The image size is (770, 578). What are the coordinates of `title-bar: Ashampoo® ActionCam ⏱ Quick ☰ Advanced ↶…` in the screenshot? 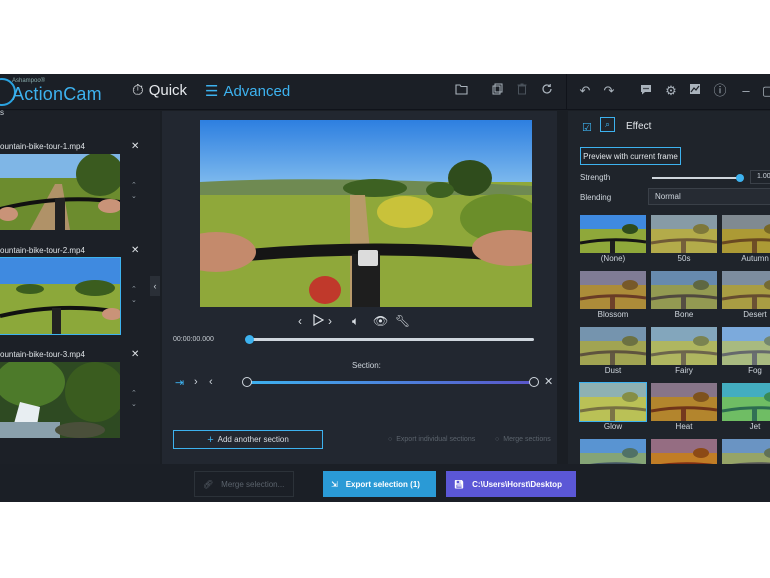 It's located at (385, 92).